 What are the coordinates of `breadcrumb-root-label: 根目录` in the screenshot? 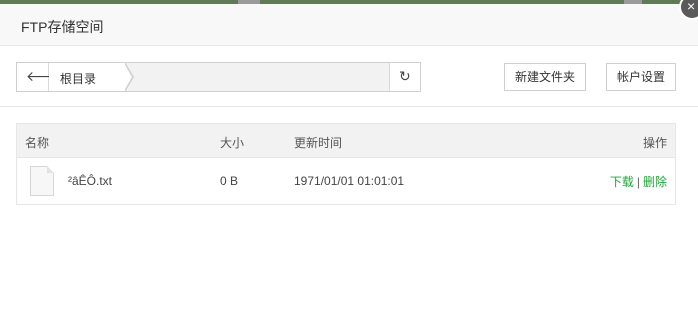 It's located at (78, 79).